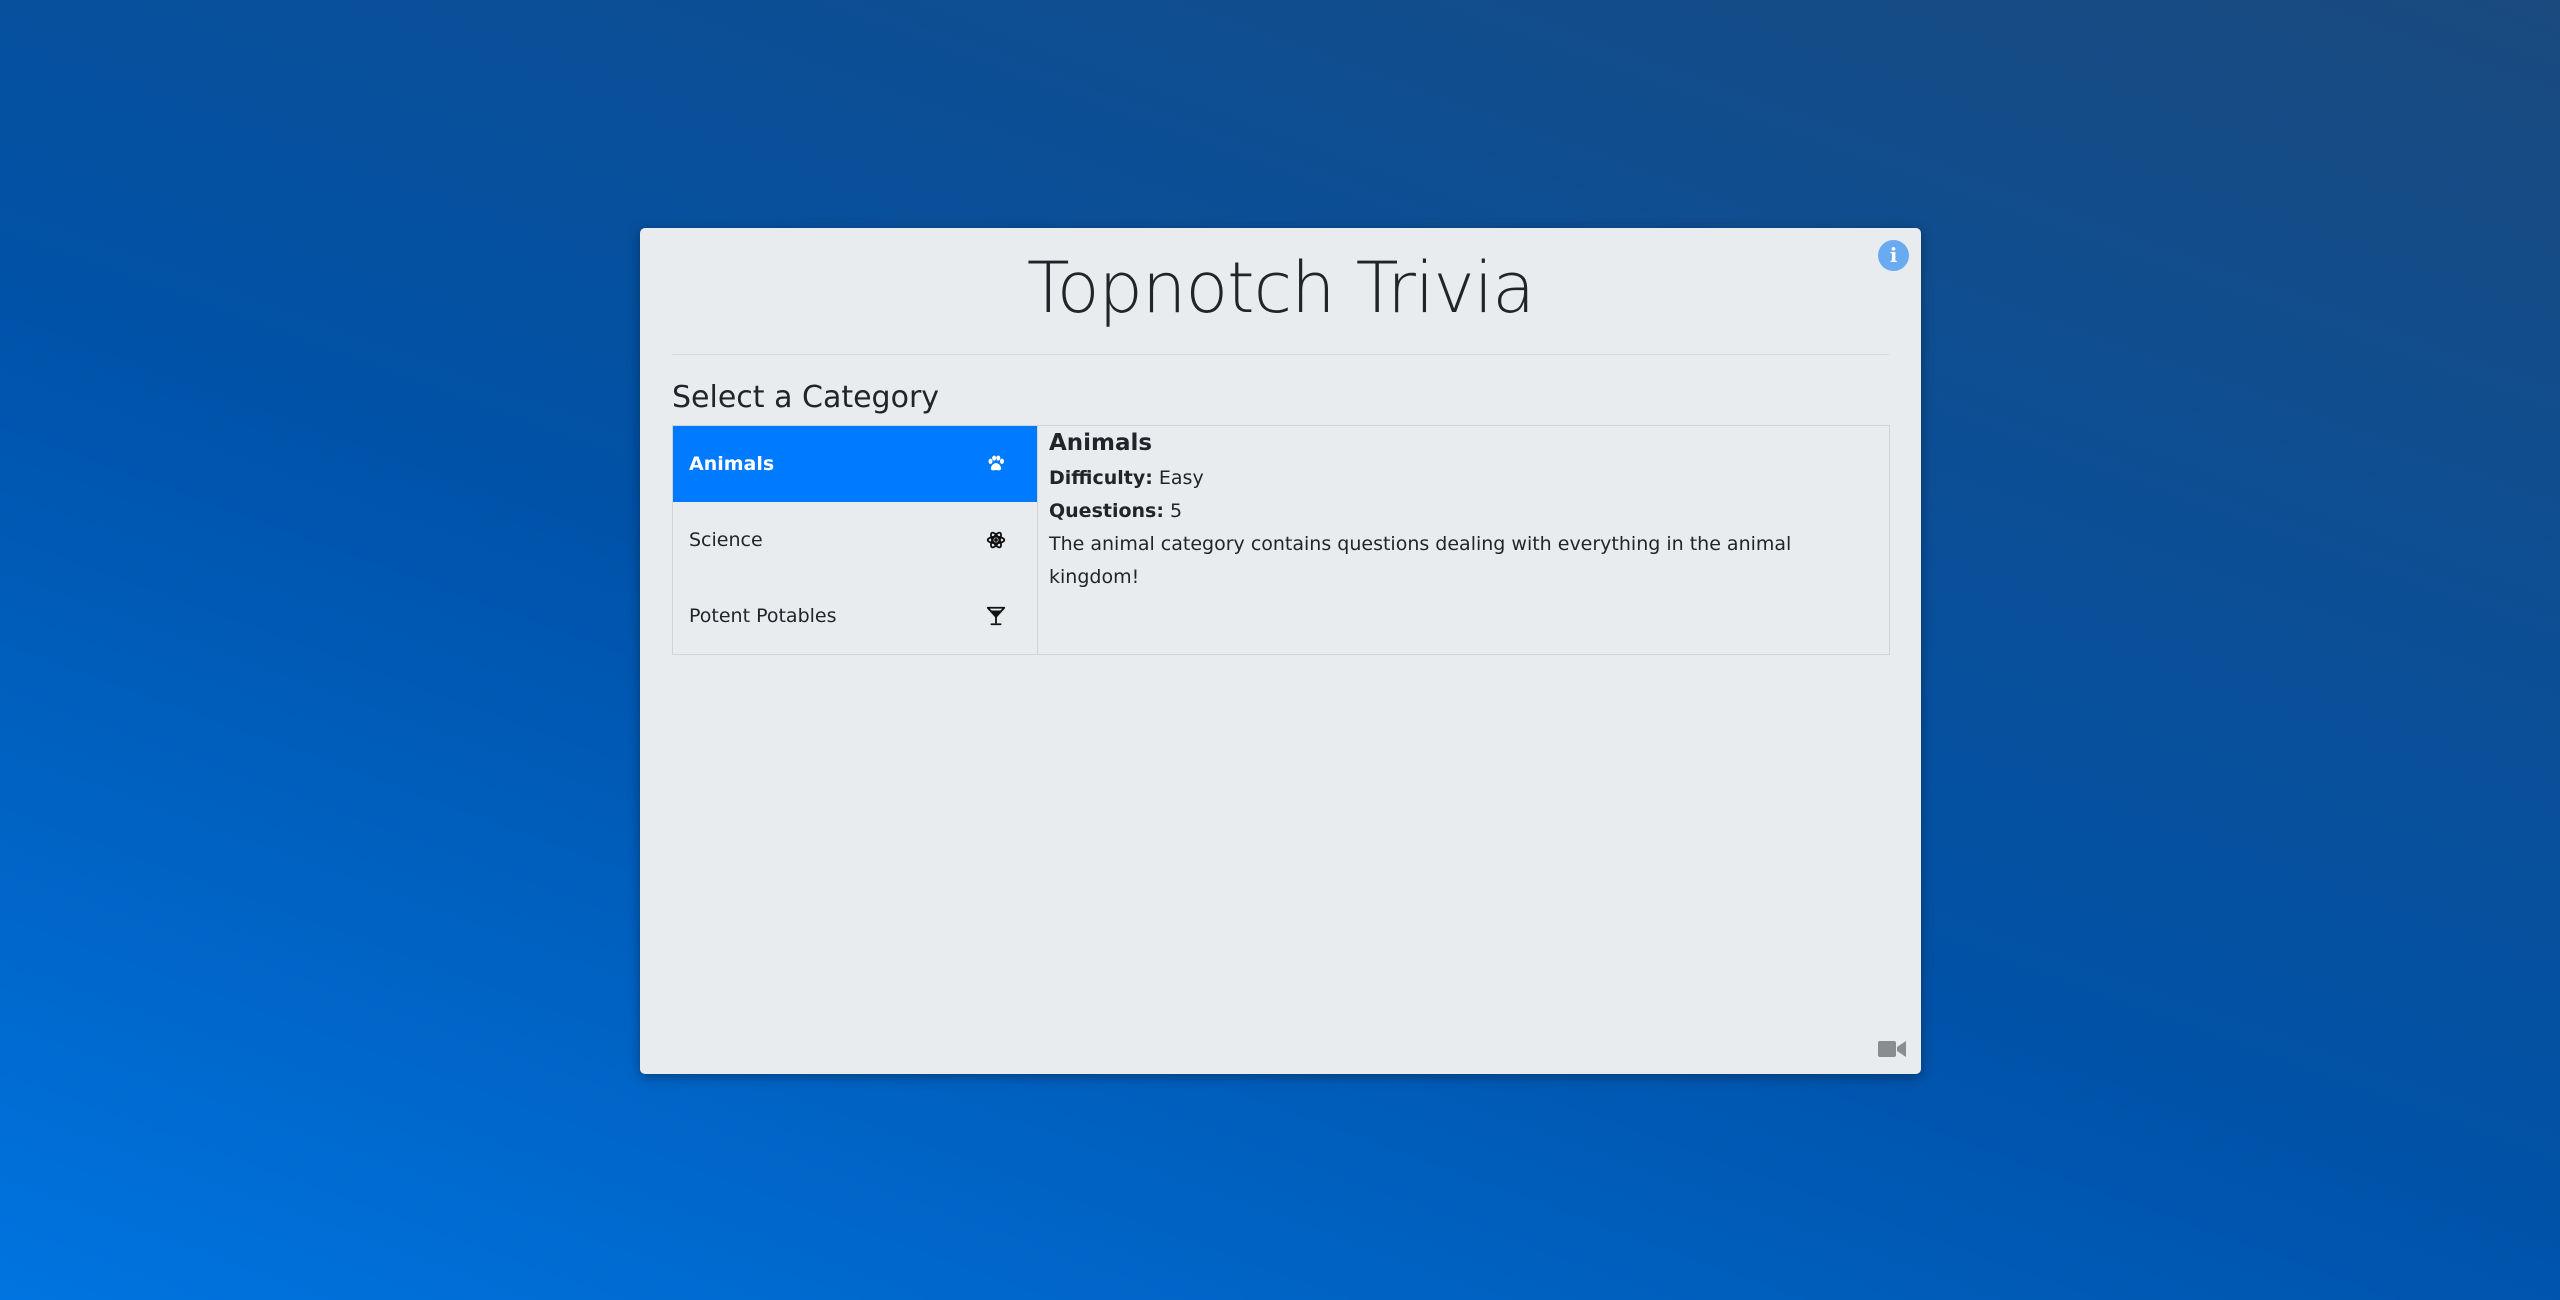 This screenshot has width=2560, height=1300. Describe the element at coordinates (732, 464) in the screenshot. I see `category-label: Animals` at that location.